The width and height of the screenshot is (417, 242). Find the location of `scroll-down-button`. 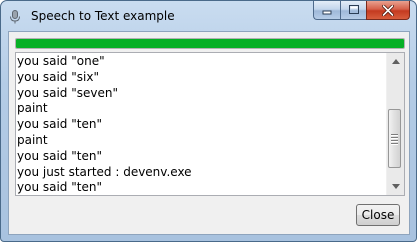

scroll-down-button is located at coordinates (395, 186).